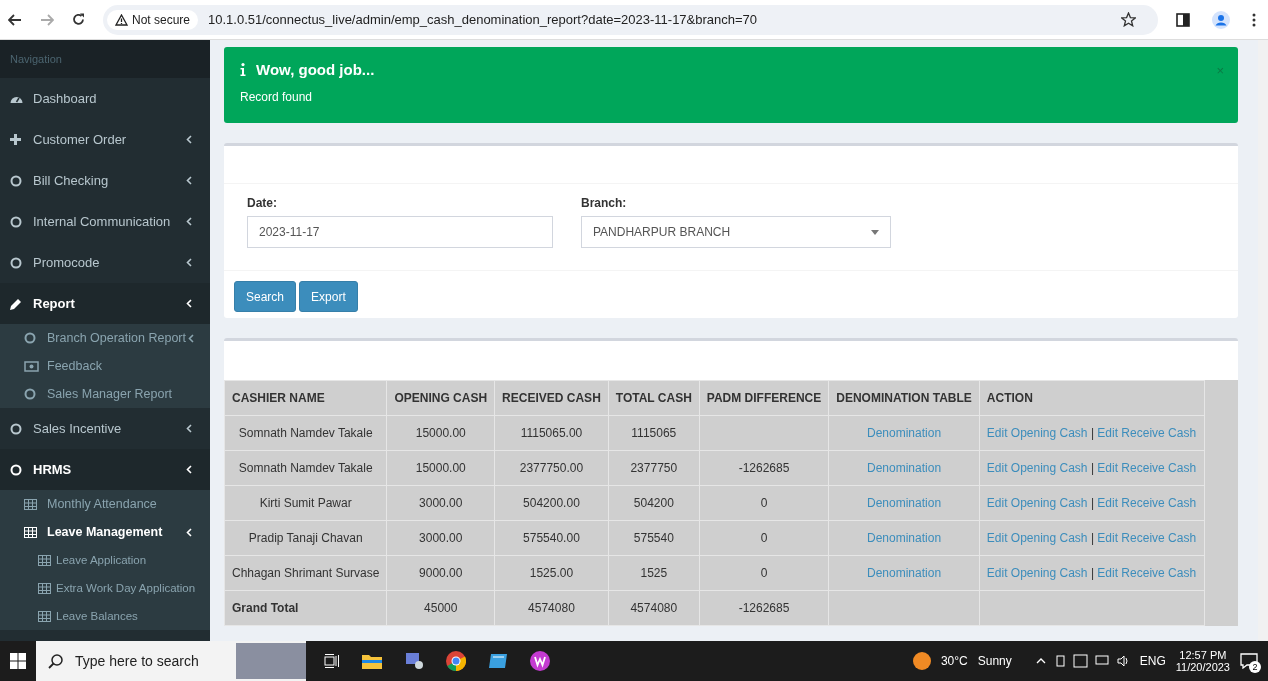 This screenshot has width=1268, height=681. What do you see at coordinates (105, 366) in the screenshot?
I see `sidebar-item: Feedback` at bounding box center [105, 366].